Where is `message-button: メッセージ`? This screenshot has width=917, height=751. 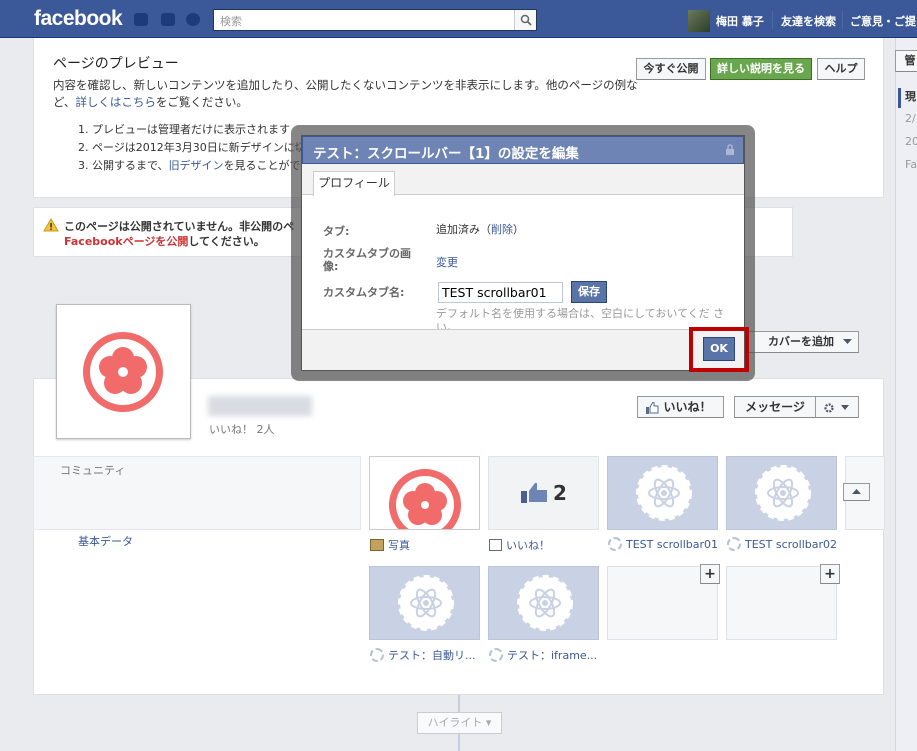 message-button: メッセージ is located at coordinates (775, 407).